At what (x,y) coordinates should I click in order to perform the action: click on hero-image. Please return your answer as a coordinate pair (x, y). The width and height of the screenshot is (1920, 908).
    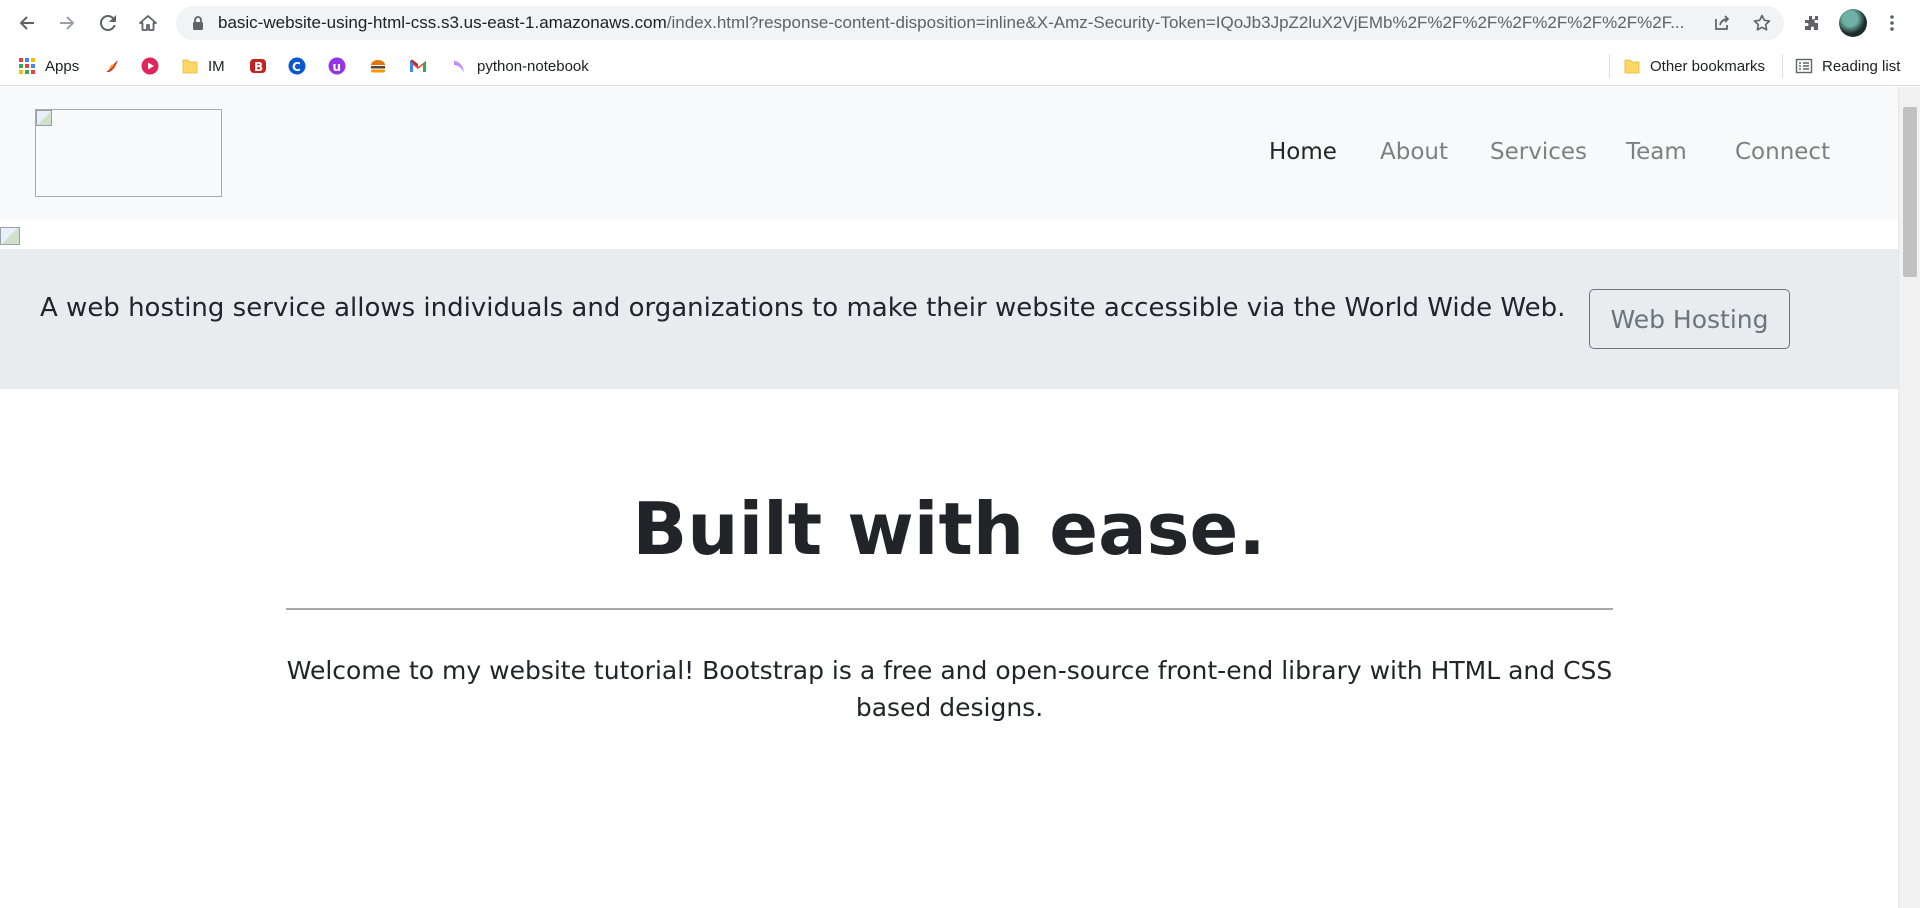
    Looking at the image, I should click on (949, 234).